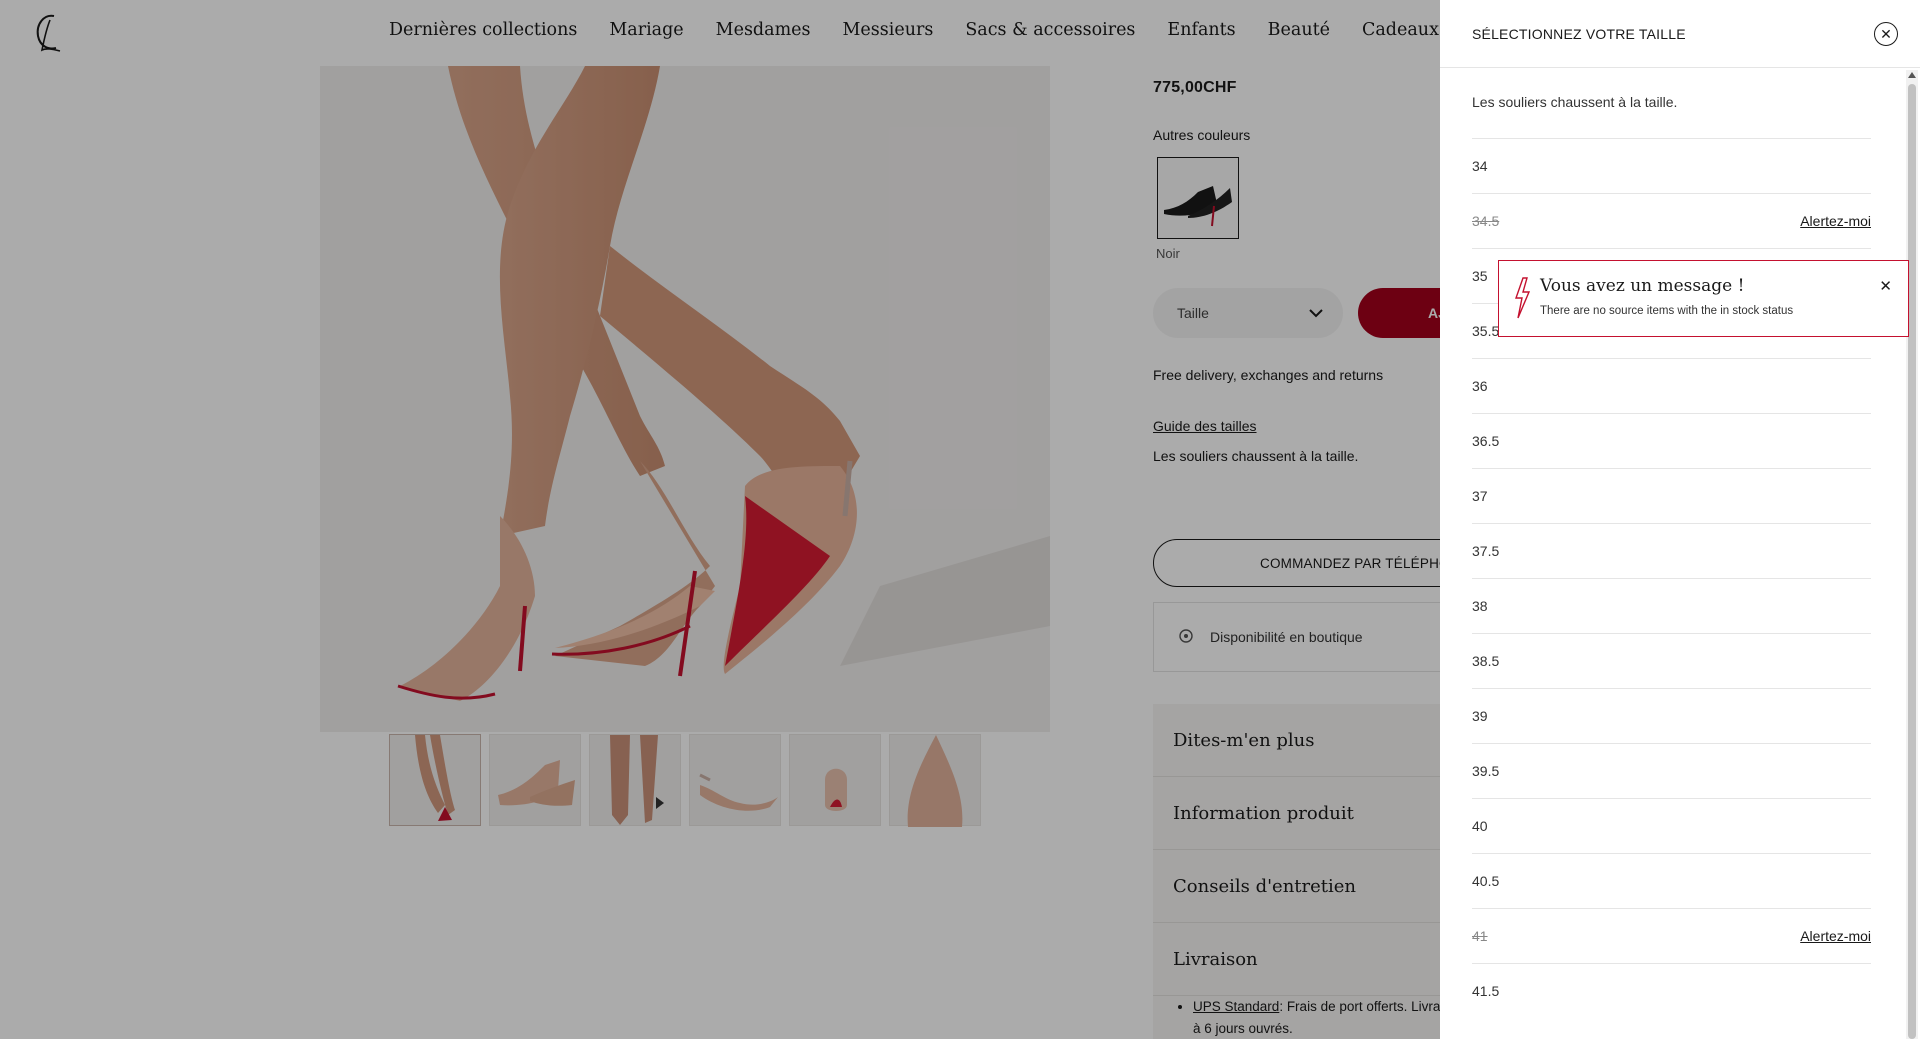 The width and height of the screenshot is (1920, 1039). I want to click on size-label: 37.5, so click(1486, 551).